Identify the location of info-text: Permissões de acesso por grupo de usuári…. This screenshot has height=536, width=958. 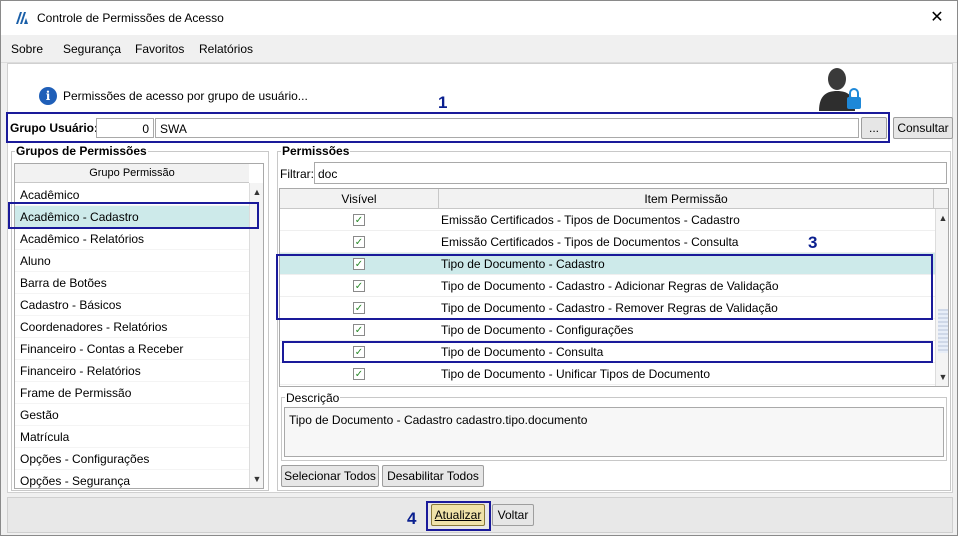
(185, 96).